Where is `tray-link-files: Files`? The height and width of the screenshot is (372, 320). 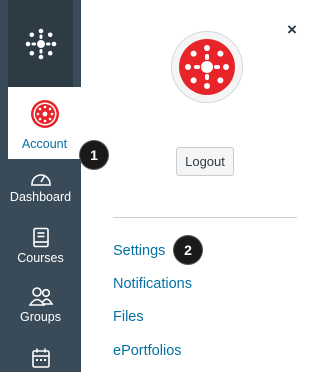
tray-link-files: Files is located at coordinates (128, 317).